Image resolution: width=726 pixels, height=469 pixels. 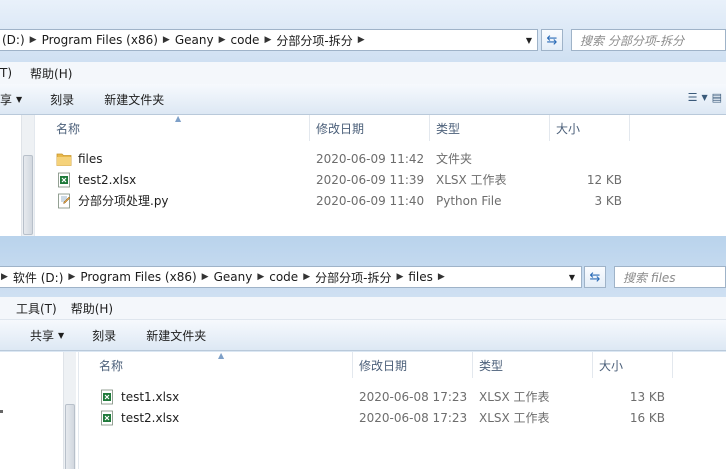 What do you see at coordinates (123, 201) in the screenshot?
I see `file-name: 分部分项处理.py` at bounding box center [123, 201].